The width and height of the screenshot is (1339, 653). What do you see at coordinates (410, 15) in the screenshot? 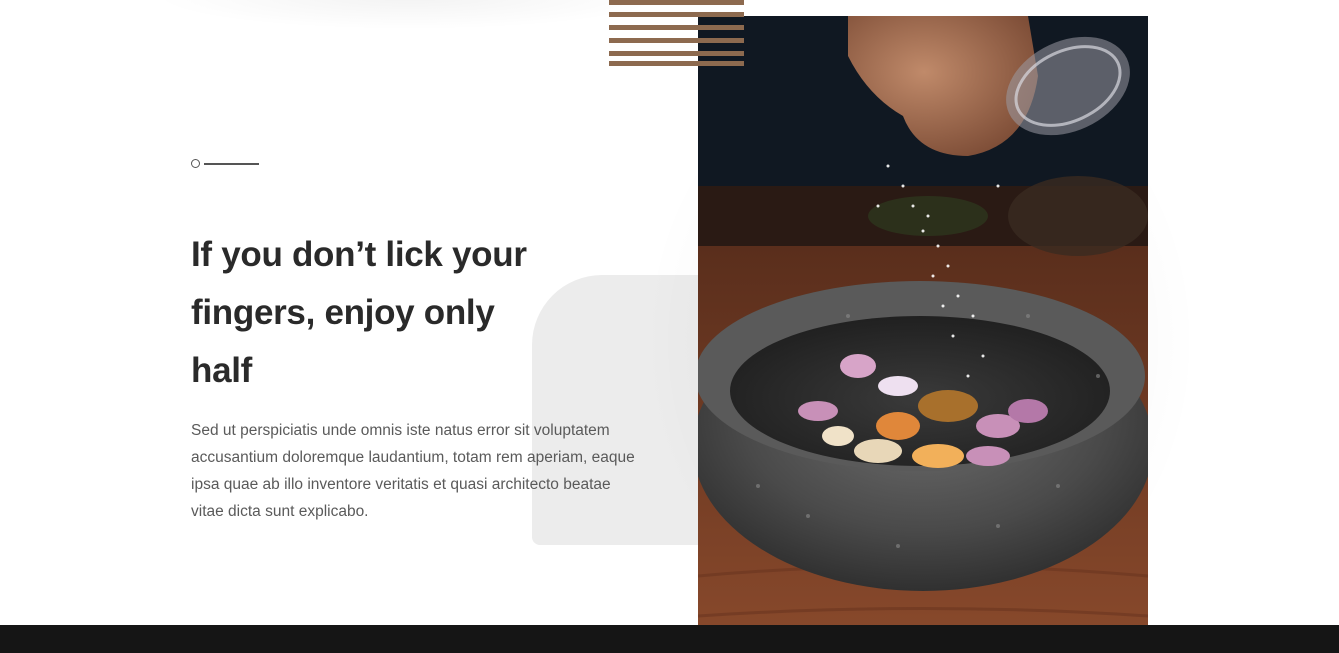
I see `top-shadow` at bounding box center [410, 15].